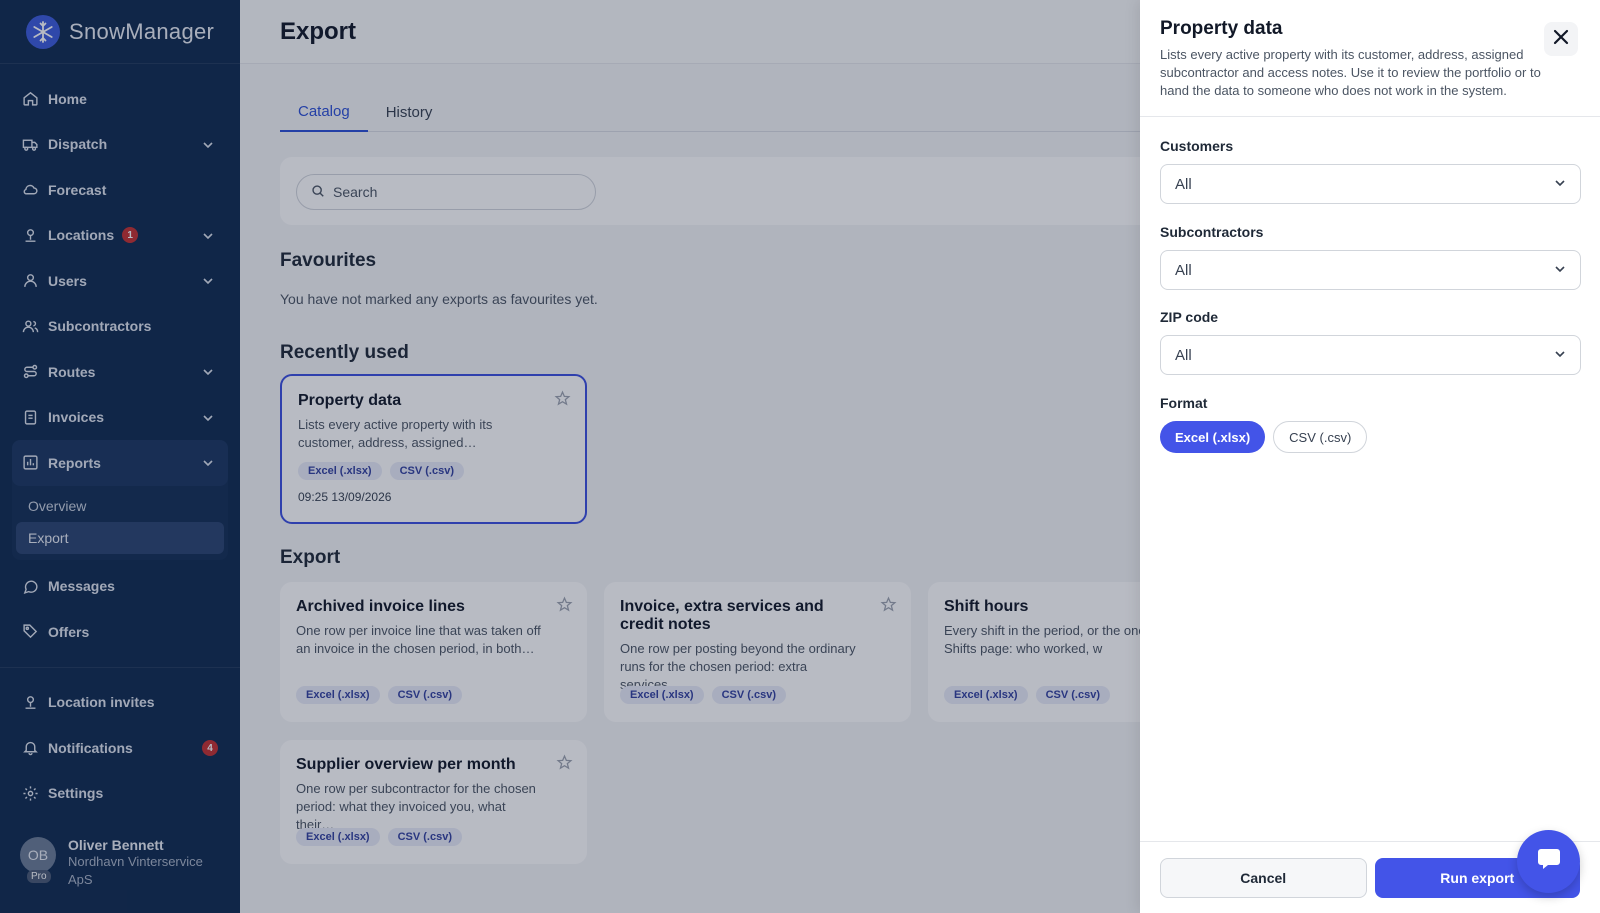 Image resolution: width=1600 pixels, height=913 pixels. I want to click on format-field: Format Excel (.xlsx) CSV (.csv), so click(1370, 424).